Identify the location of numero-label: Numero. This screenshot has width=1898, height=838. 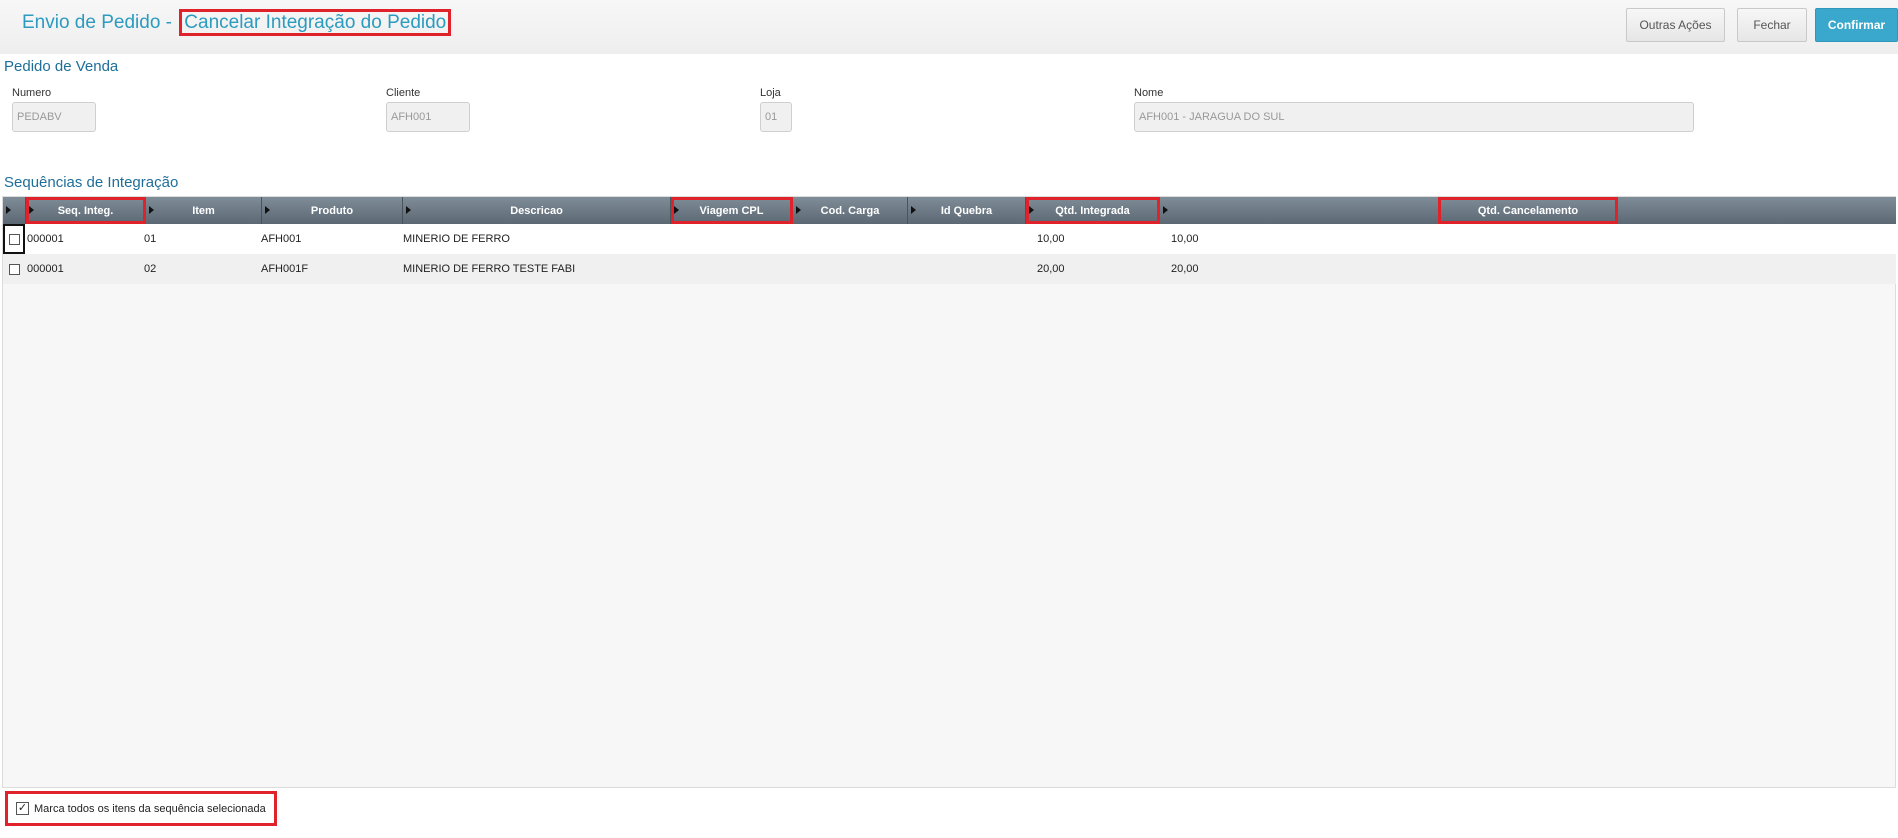
(32, 93).